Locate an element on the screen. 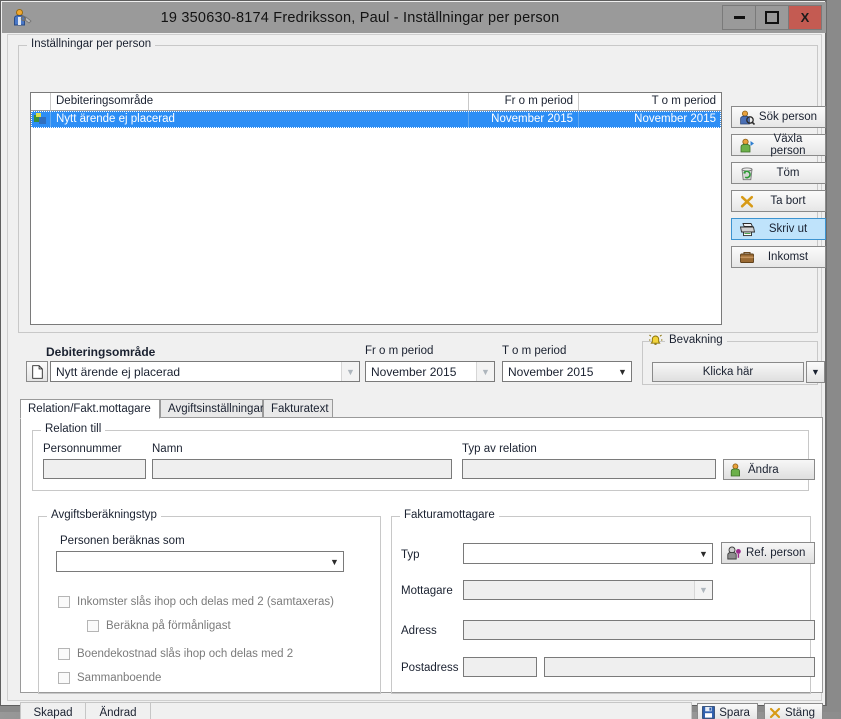 Image resolution: width=841 pixels, height=719 pixels. ta-bort-label: Ta bort is located at coordinates (788, 201).